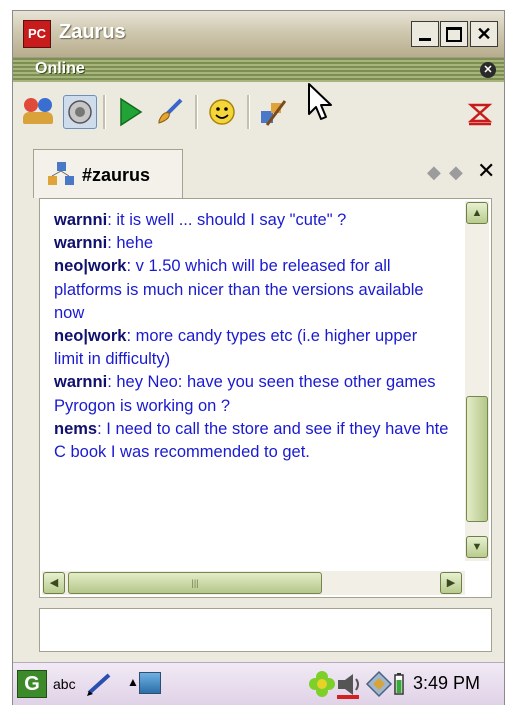 The height and width of the screenshot is (713, 513). I want to click on maximize-button, so click(454, 34).